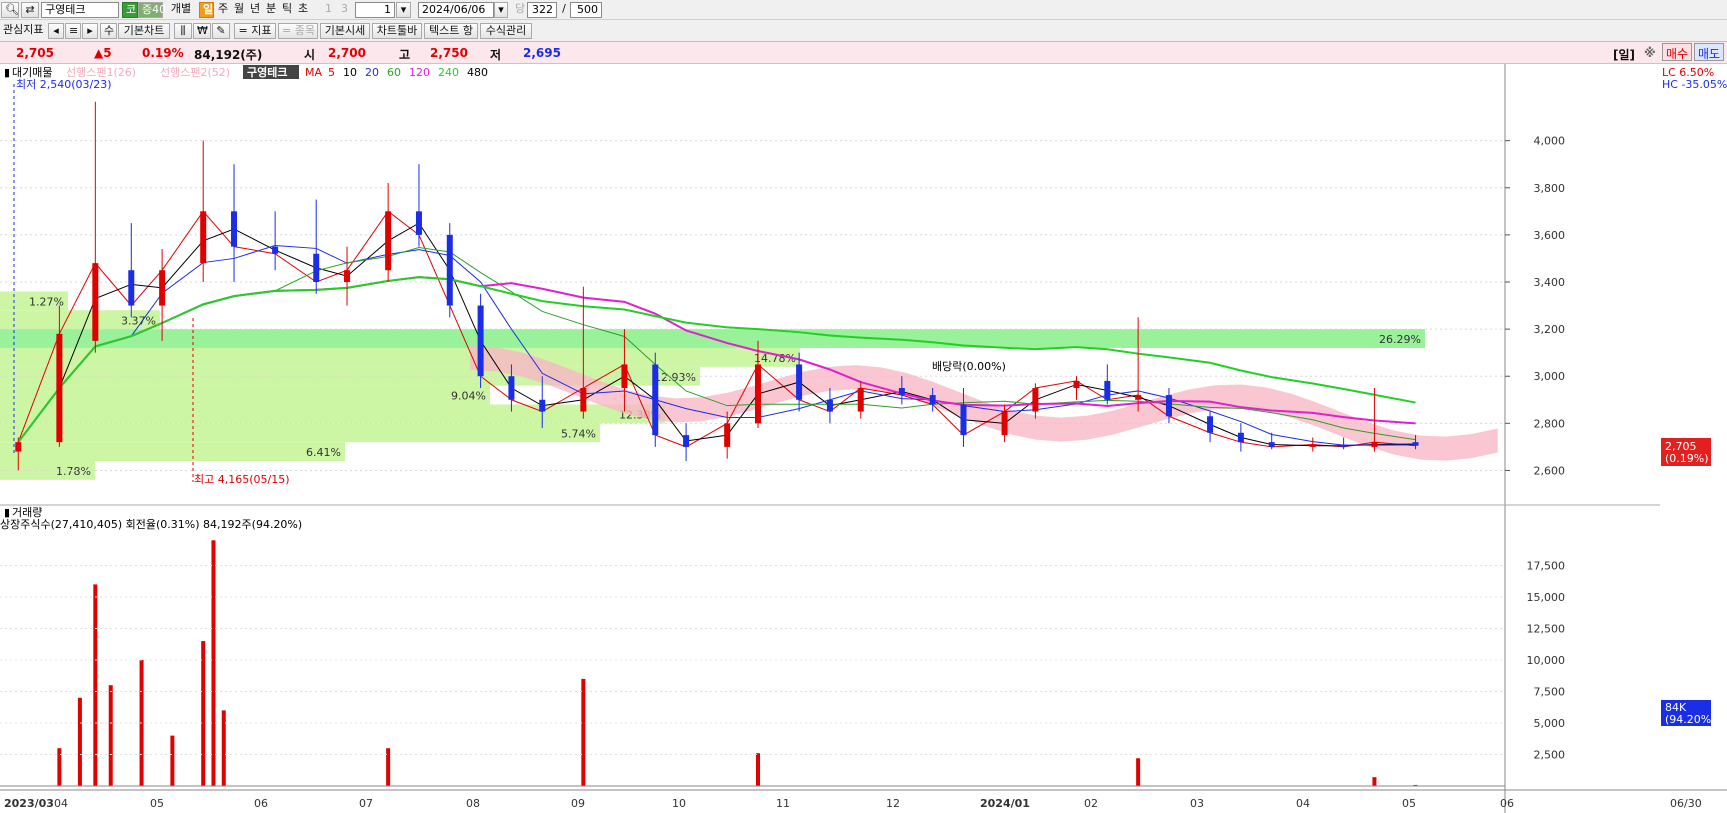  What do you see at coordinates (1709, 52) in the screenshot?
I see `sell-button: 매도` at bounding box center [1709, 52].